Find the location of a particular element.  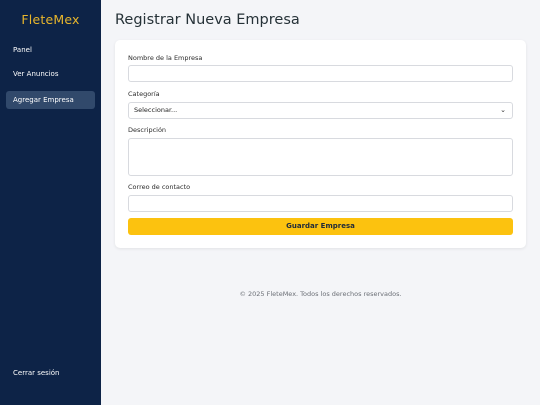

category-label: Categoría is located at coordinates (144, 94).